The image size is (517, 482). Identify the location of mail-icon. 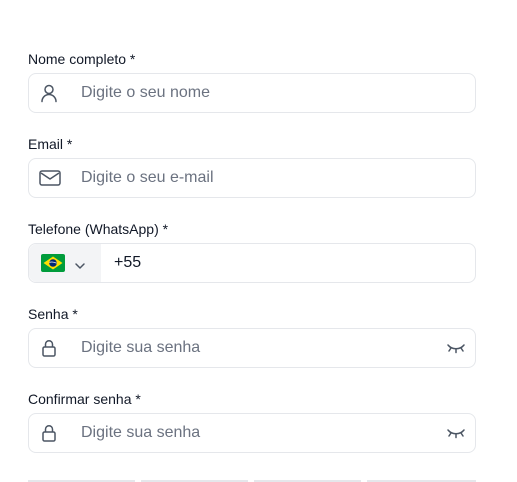
(50, 178).